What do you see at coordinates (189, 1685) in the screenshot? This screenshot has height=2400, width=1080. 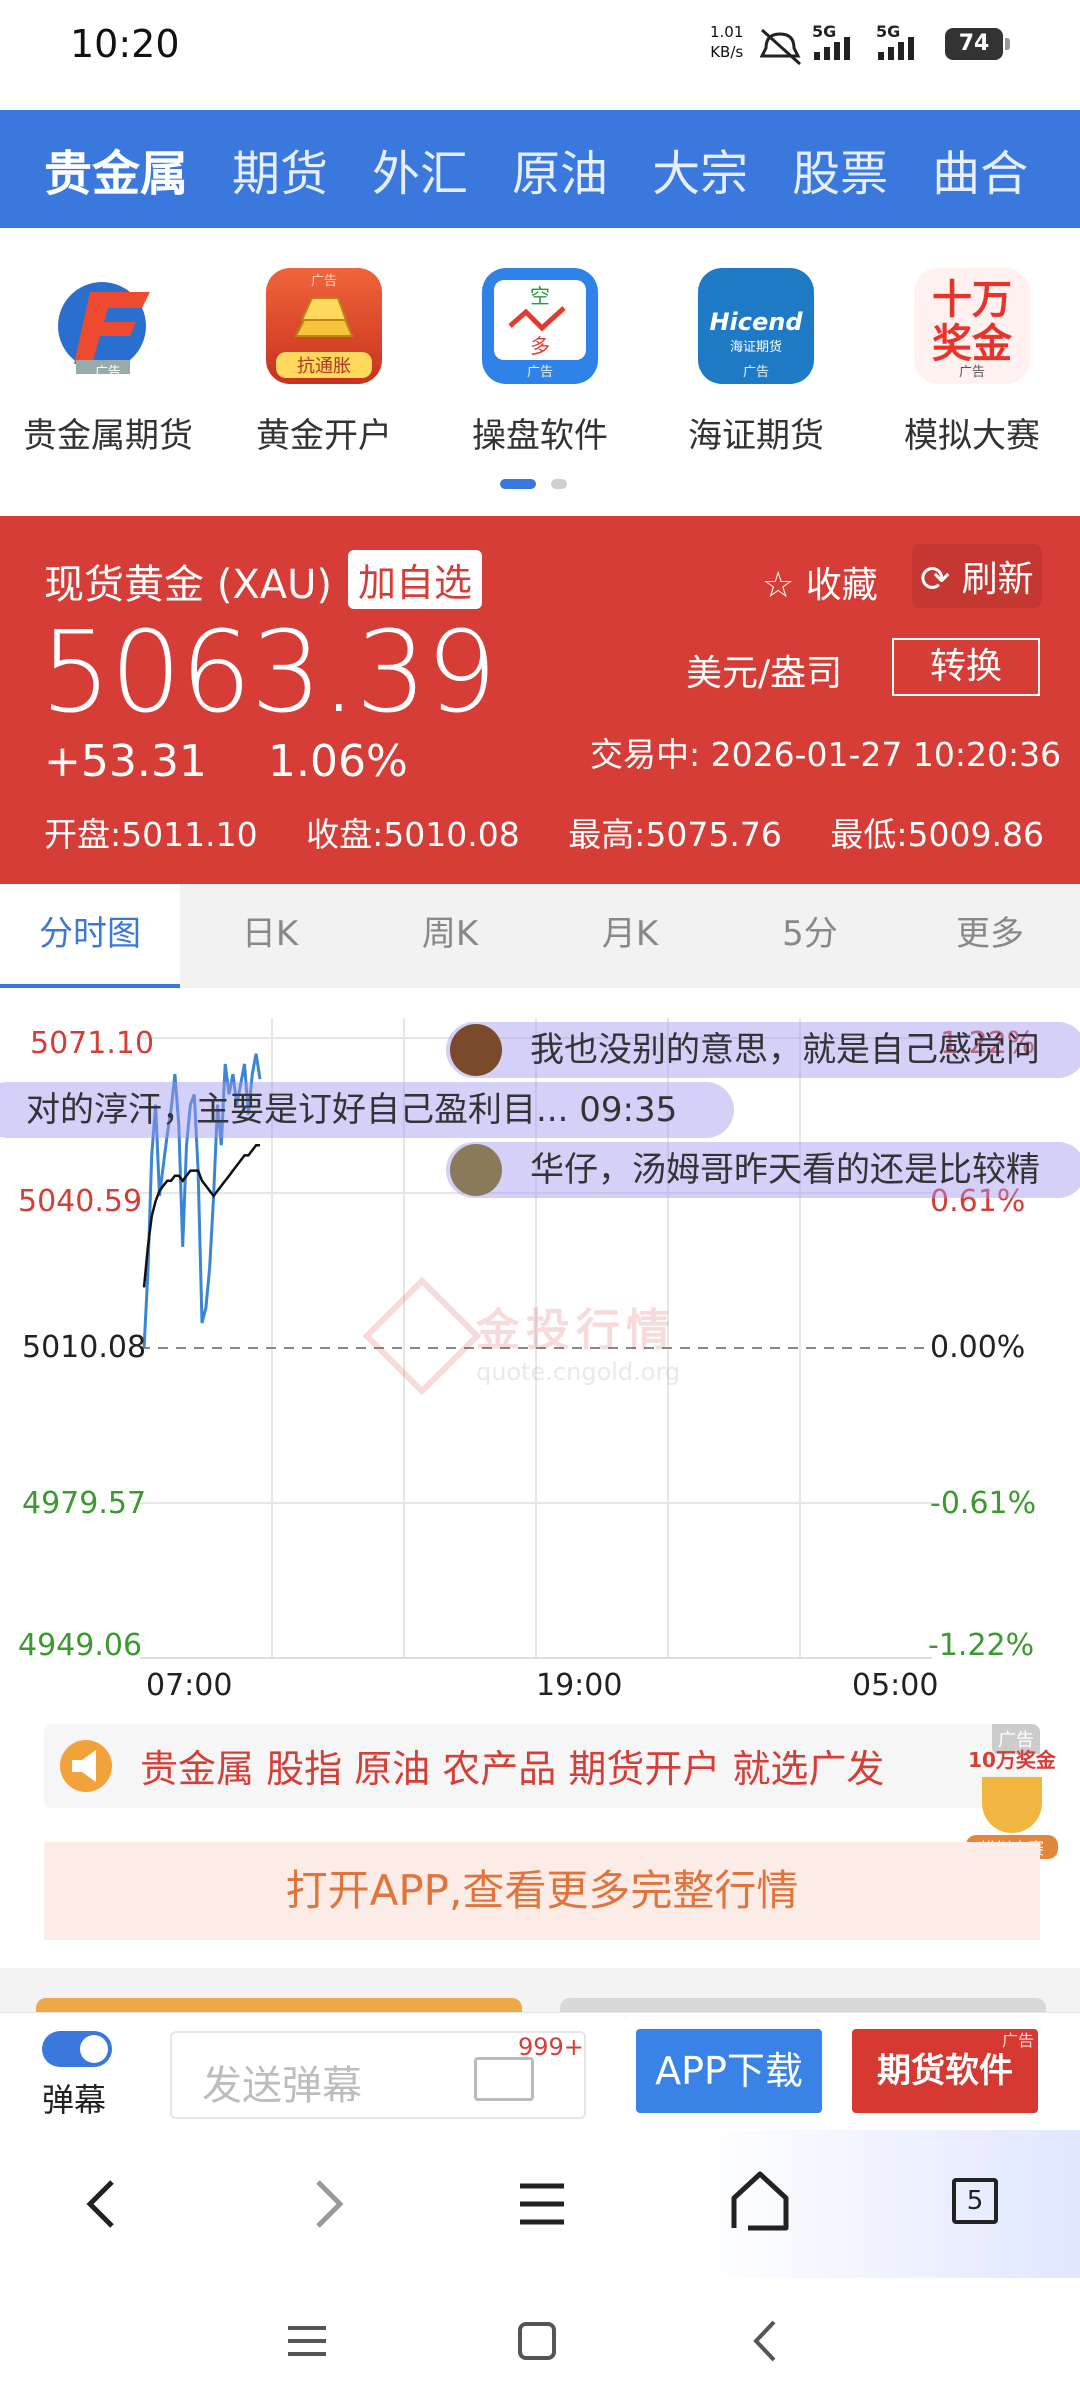 I see `x-tick-label: 07:00` at bounding box center [189, 1685].